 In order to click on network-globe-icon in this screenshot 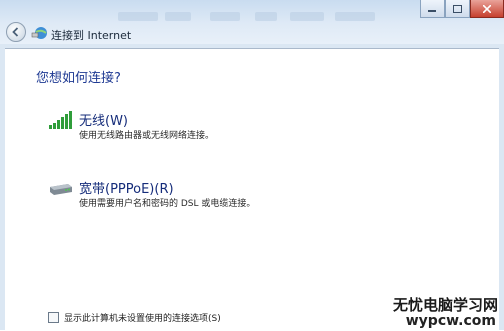, I will do `click(39, 33)`.